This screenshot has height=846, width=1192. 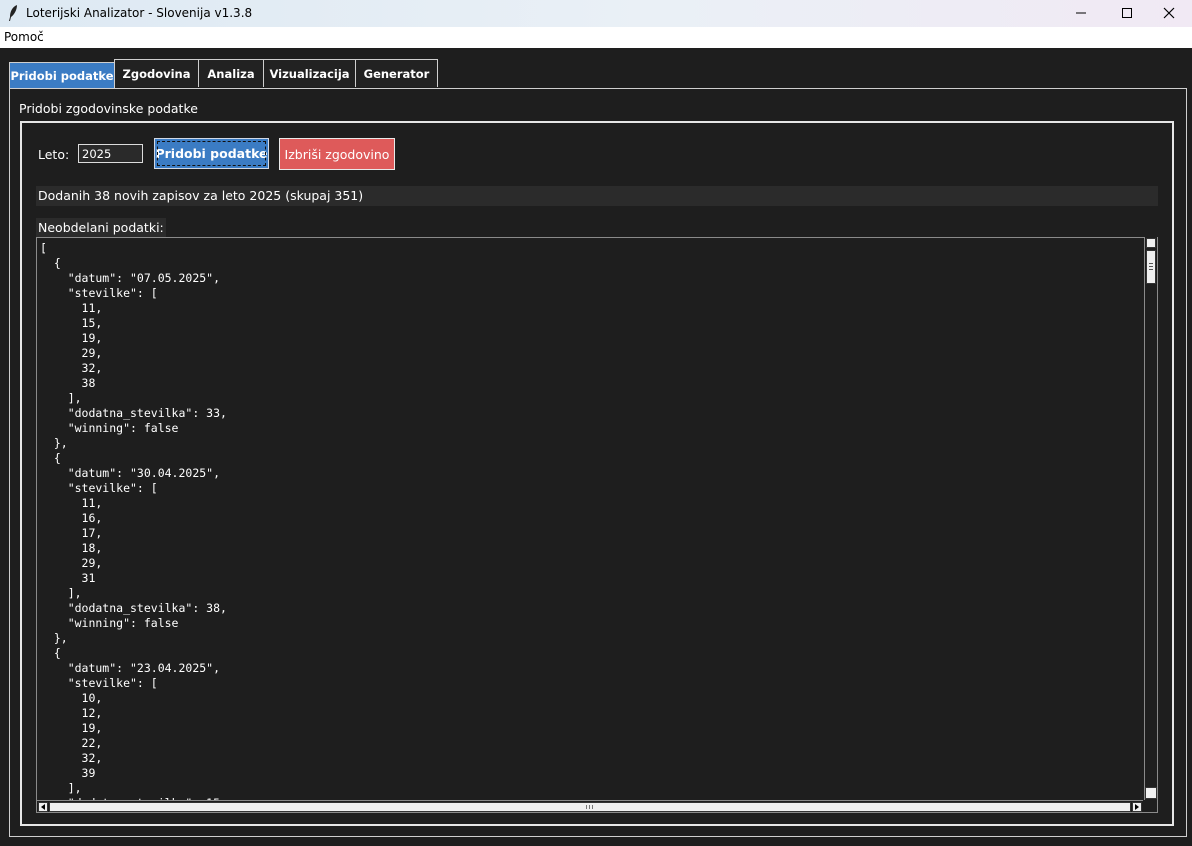 I want to click on title-bar: Loterijski Analizator - Slovenija v1.3.8, so click(x=596, y=13).